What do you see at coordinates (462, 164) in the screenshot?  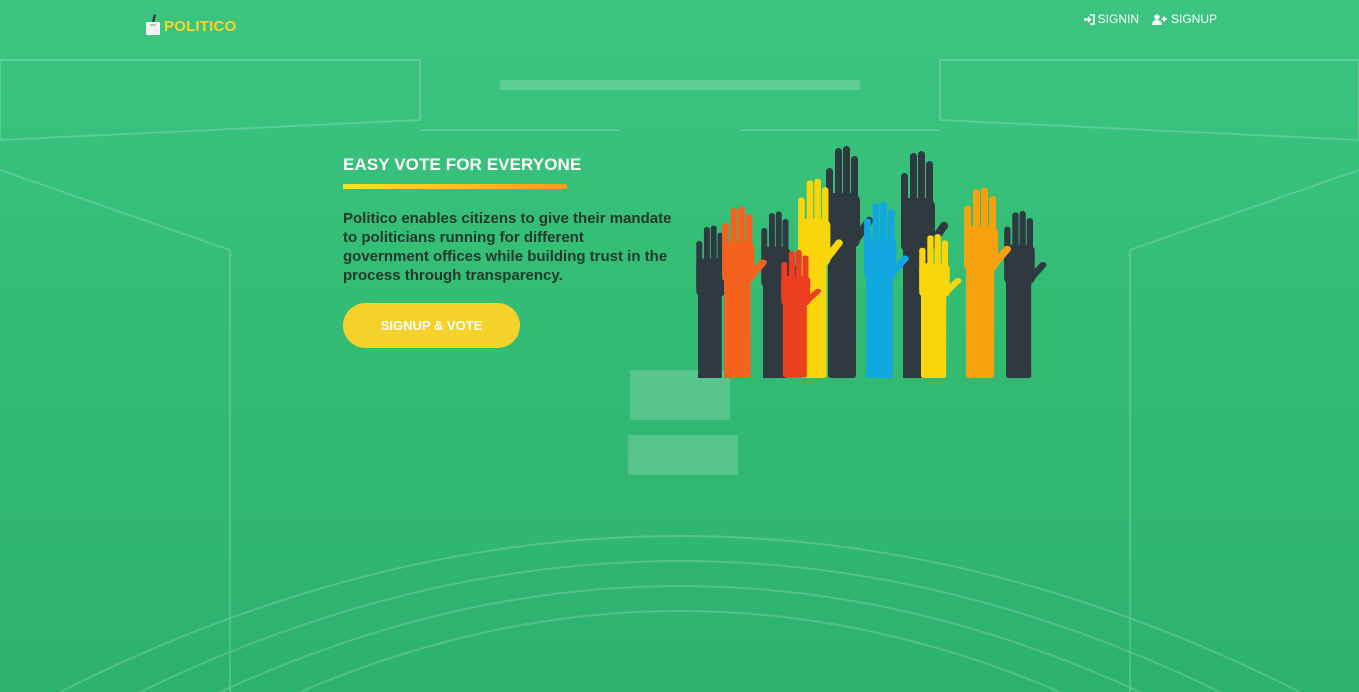 I see `hero-title: EASY VOTE FOR EVERYONE` at bounding box center [462, 164].